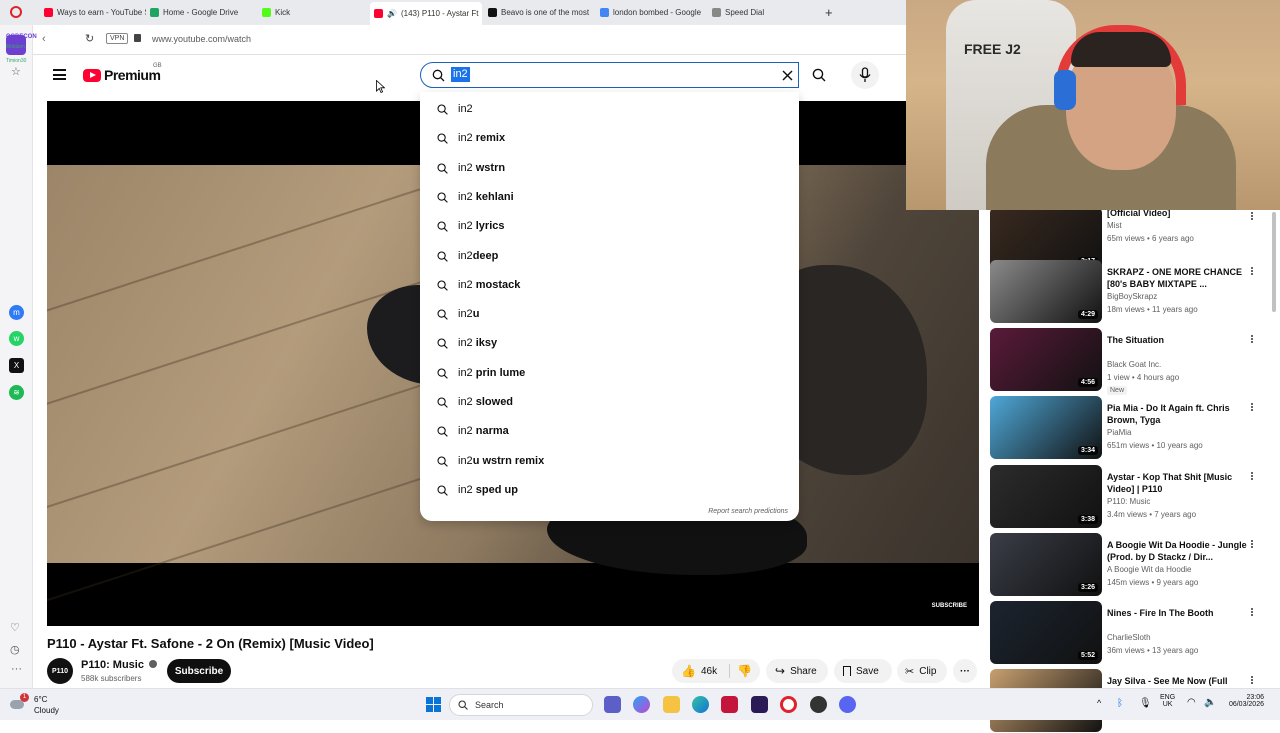 This screenshot has height=733, width=1280. What do you see at coordinates (601, 76) in the screenshot?
I see `search-input` at bounding box center [601, 76].